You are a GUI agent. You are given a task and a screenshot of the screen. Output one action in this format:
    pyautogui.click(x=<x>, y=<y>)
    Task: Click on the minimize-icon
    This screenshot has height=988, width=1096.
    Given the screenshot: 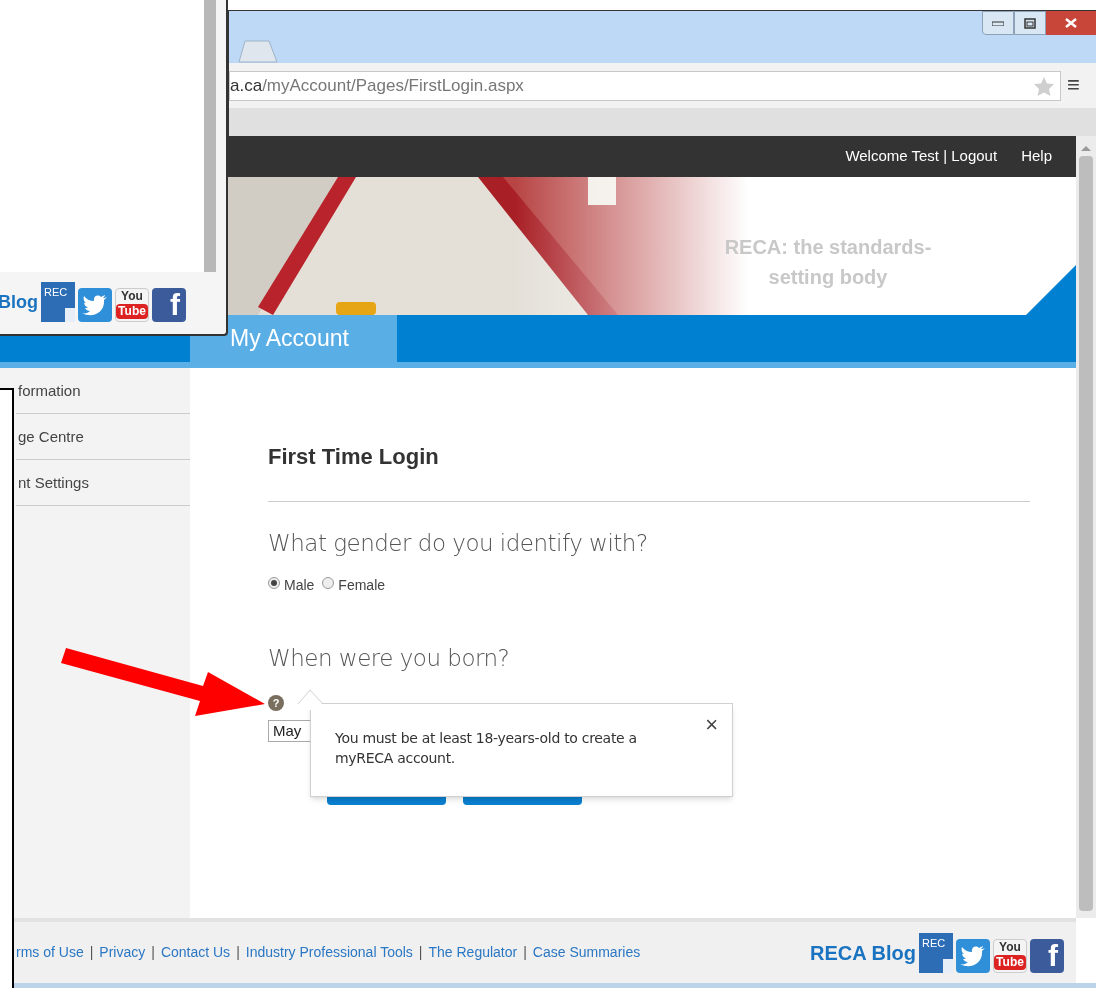 What is the action you would take?
    pyautogui.click(x=998, y=23)
    